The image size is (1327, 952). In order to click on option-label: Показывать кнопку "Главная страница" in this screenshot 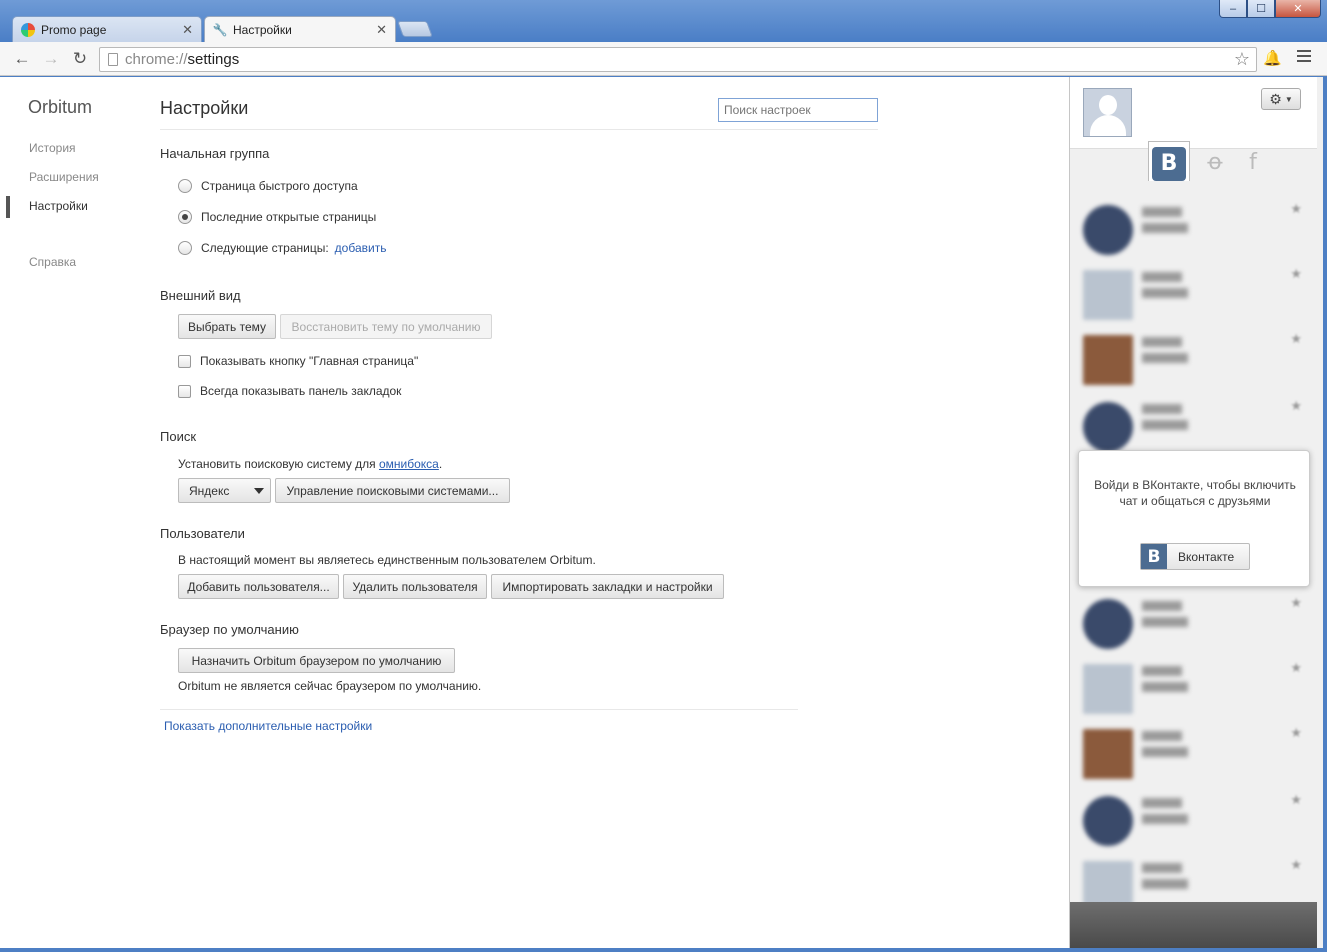, I will do `click(309, 361)`.